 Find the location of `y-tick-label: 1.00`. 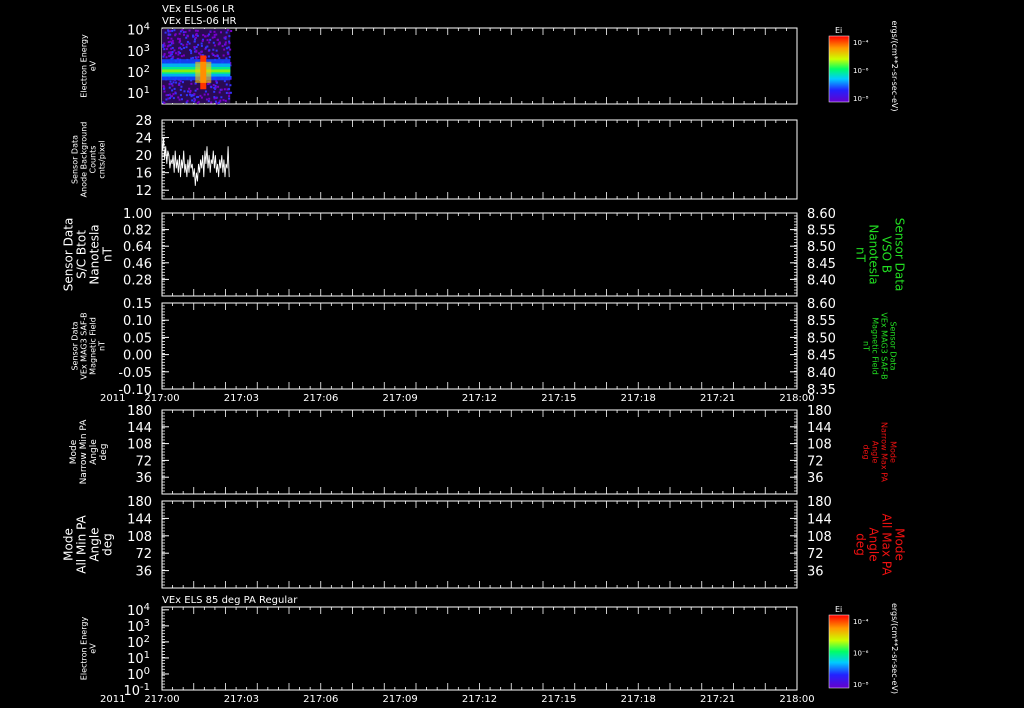

y-tick-label: 1.00 is located at coordinates (137, 214).